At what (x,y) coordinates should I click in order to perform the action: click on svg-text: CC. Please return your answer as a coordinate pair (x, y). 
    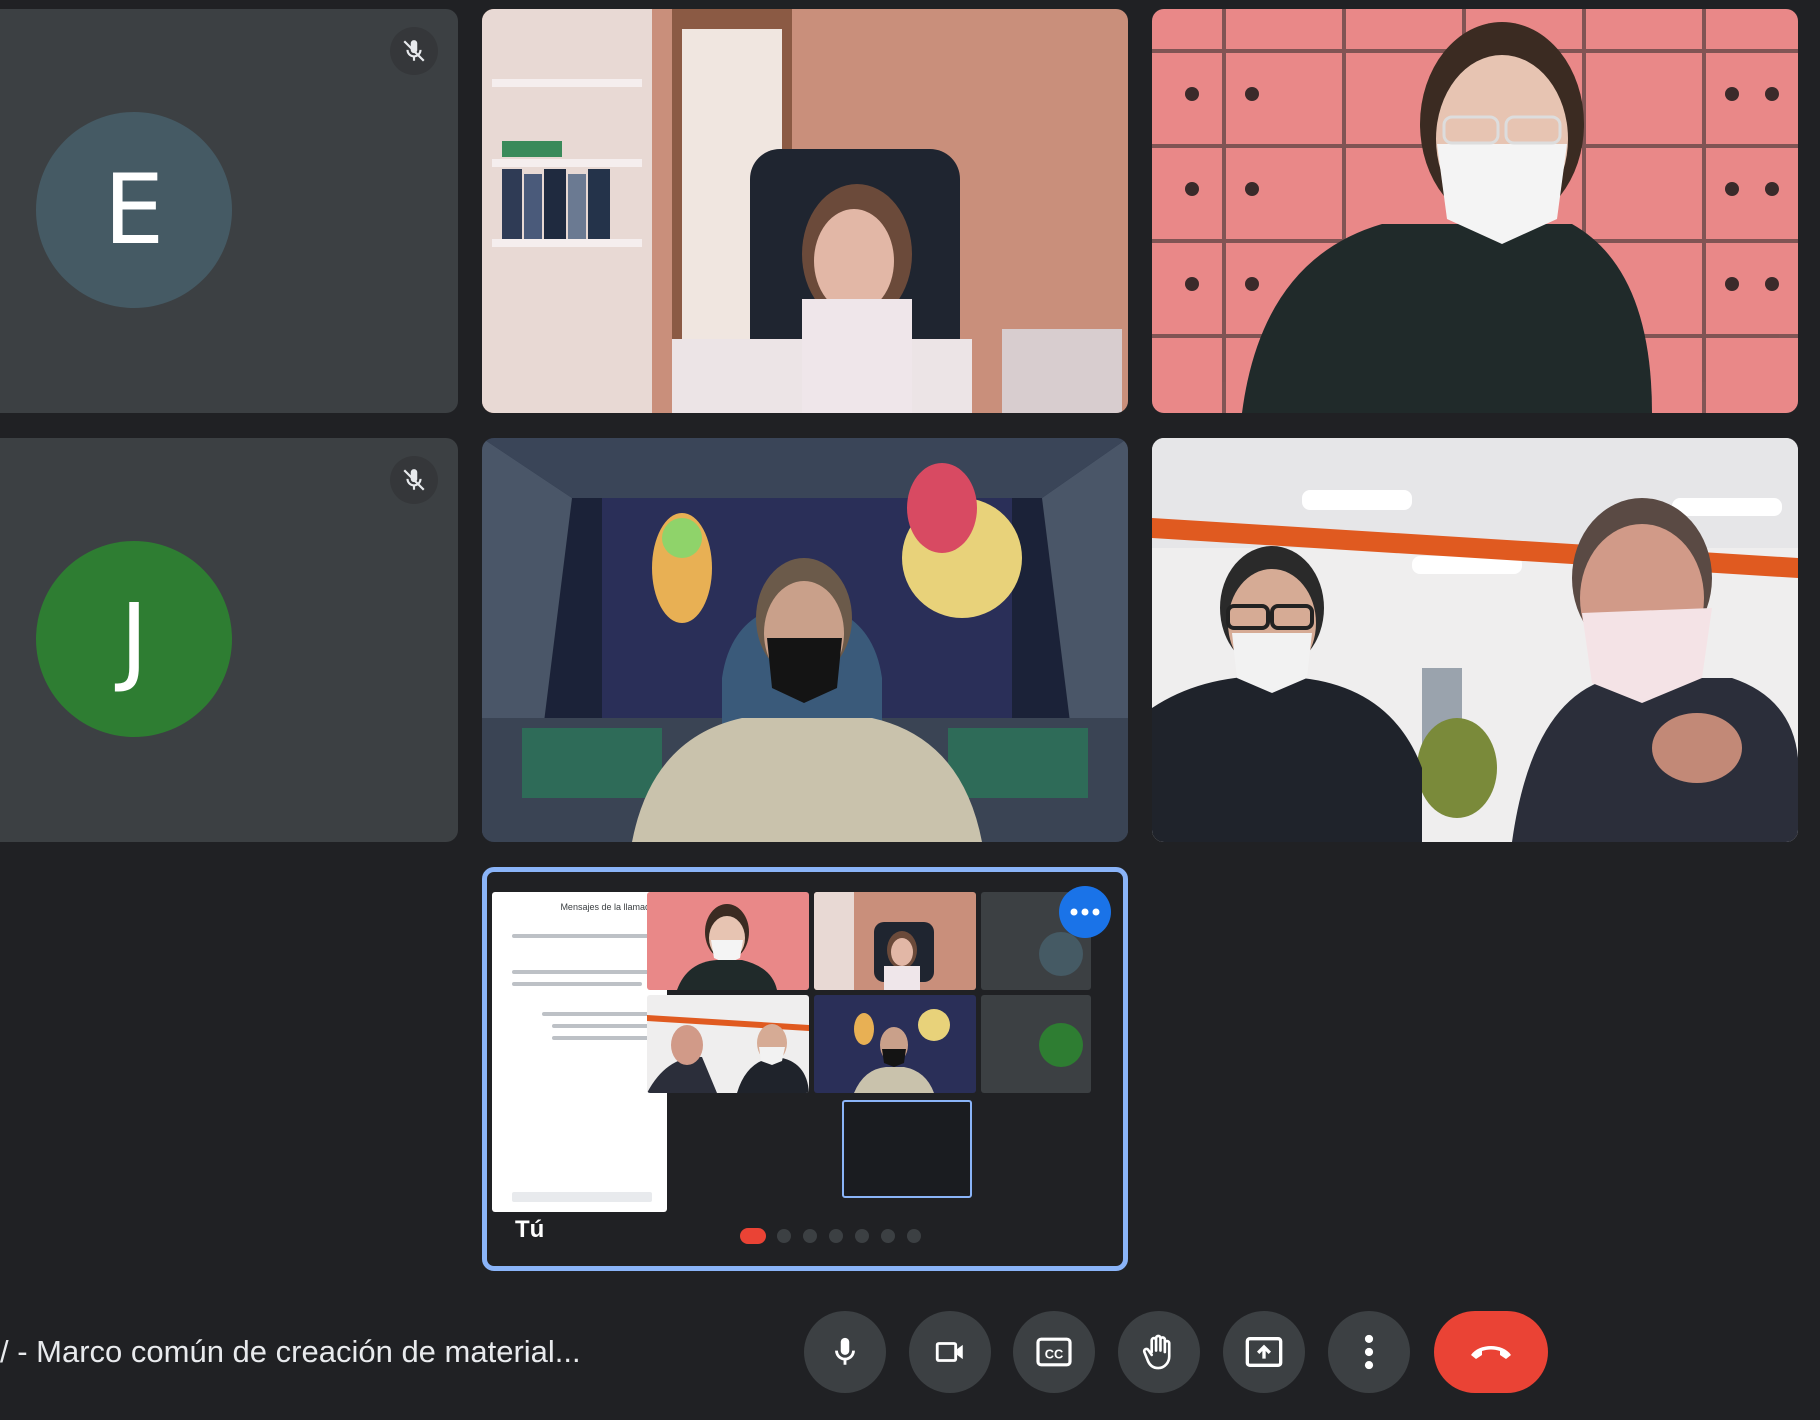
    Looking at the image, I should click on (1054, 1353).